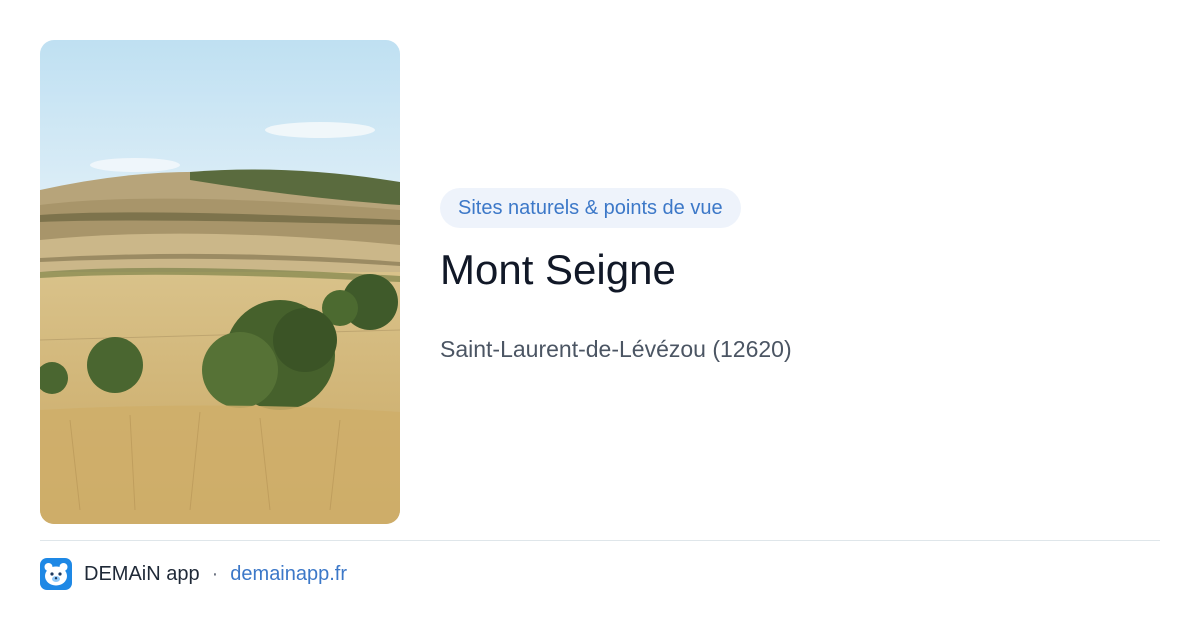 Image resolution: width=1200 pixels, height=630 pixels. What do you see at coordinates (616, 349) in the screenshot?
I see `place-location: Saint-Laurent-de-Lévézou (12620)` at bounding box center [616, 349].